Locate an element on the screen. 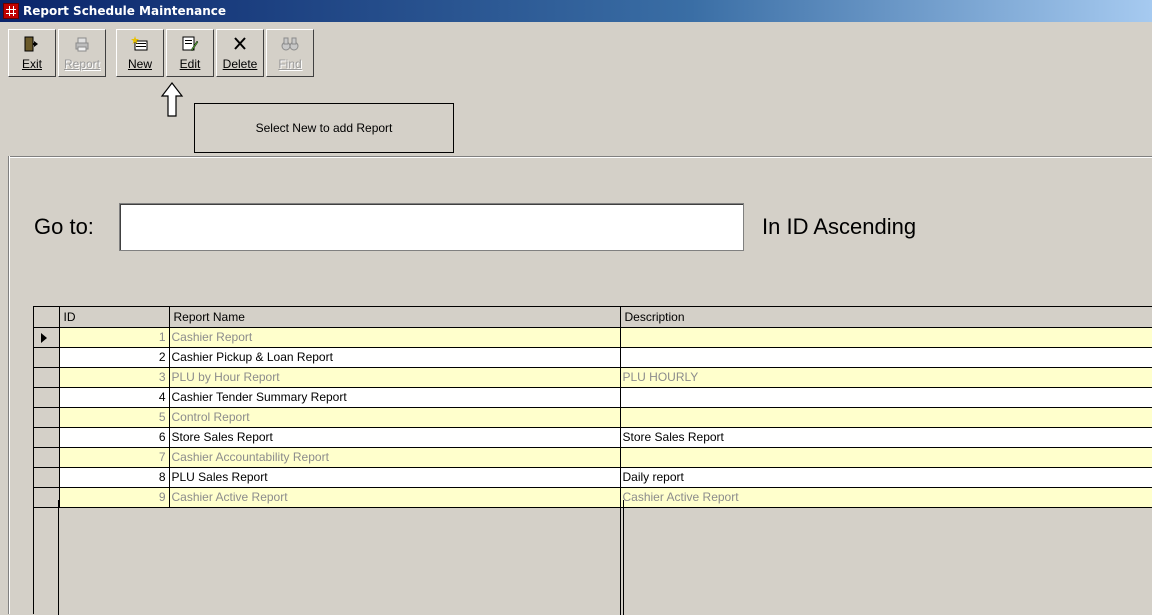 This screenshot has width=1152, height=615. title-bar: Report Schedule Maintenance is located at coordinates (576, 11).